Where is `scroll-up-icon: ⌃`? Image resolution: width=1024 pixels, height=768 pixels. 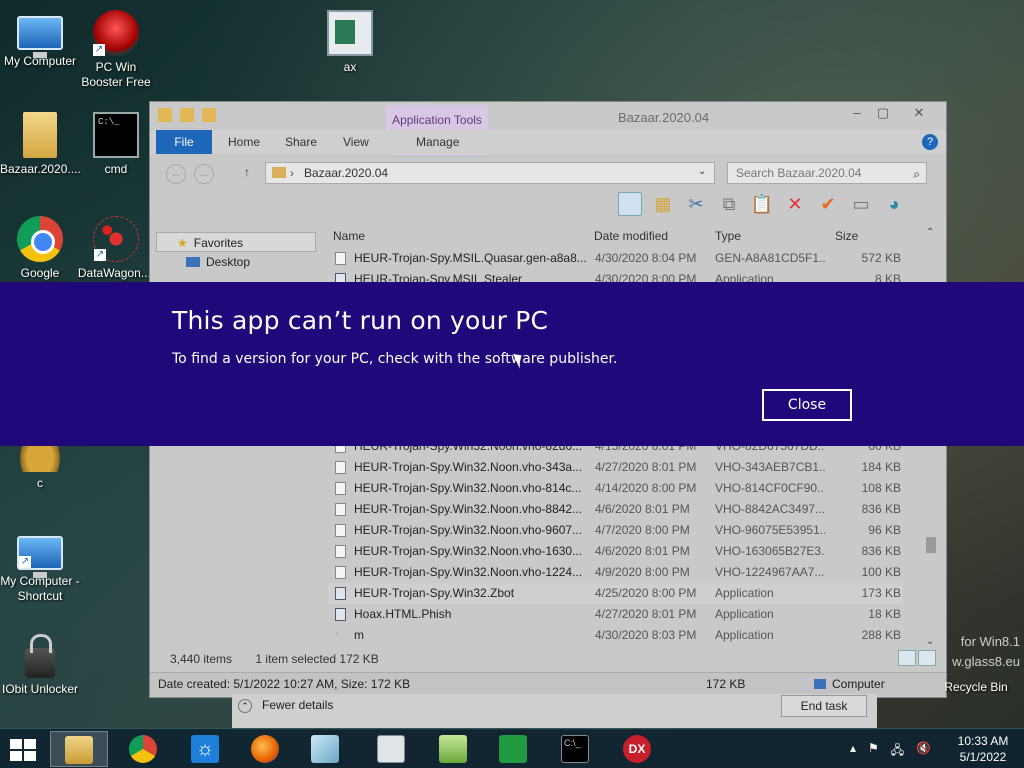 scroll-up-icon: ⌃ is located at coordinates (930, 232).